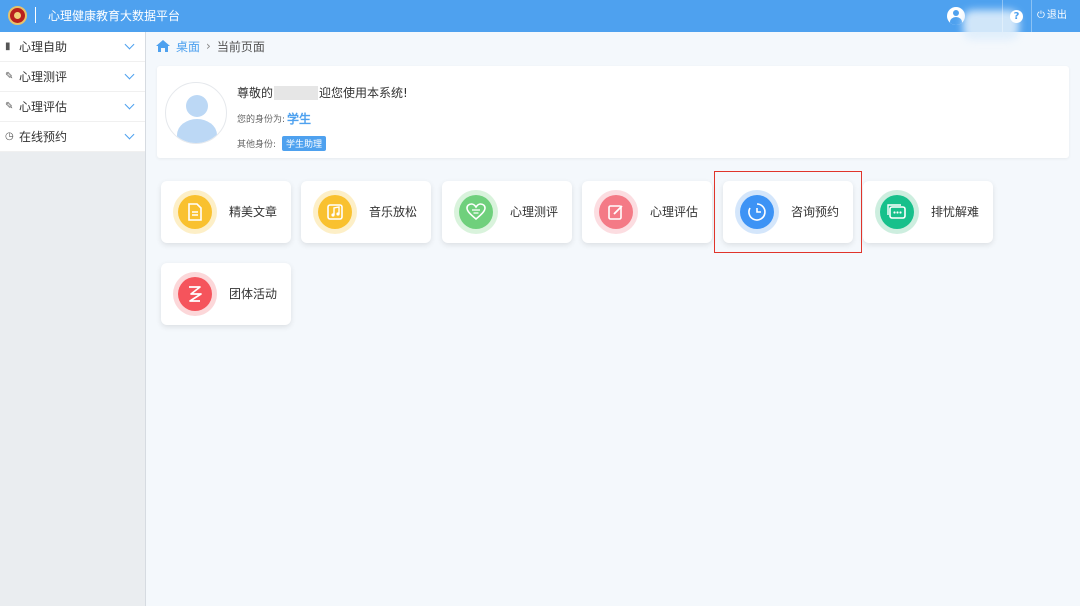 Image resolution: width=1080 pixels, height=606 pixels. What do you see at coordinates (304, 143) in the screenshot?
I see `other-role-badge: 学生助理` at bounding box center [304, 143].